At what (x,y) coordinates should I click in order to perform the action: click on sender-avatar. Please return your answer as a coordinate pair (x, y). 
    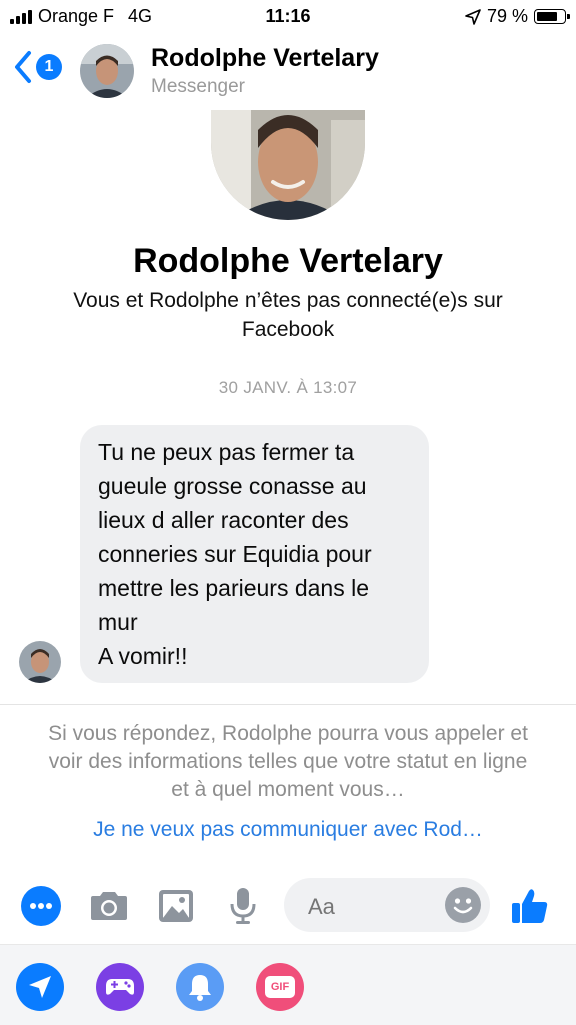
    Looking at the image, I should click on (40, 662).